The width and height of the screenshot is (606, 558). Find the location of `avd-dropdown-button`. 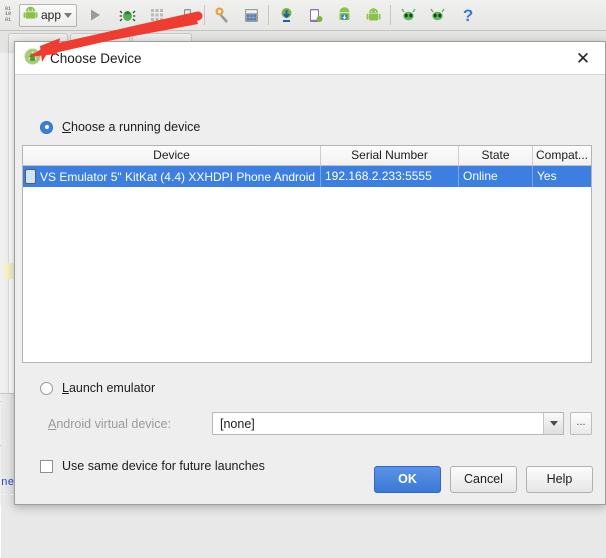

avd-dropdown-button is located at coordinates (553, 423).